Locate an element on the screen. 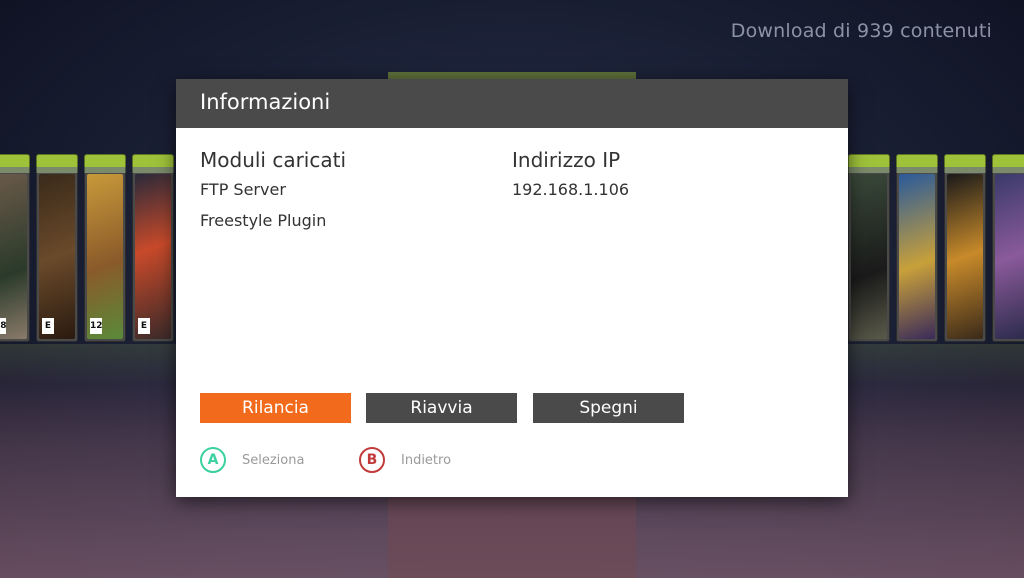 The height and width of the screenshot is (578, 1024). dialog-title-bar: Informazioni is located at coordinates (512, 103).